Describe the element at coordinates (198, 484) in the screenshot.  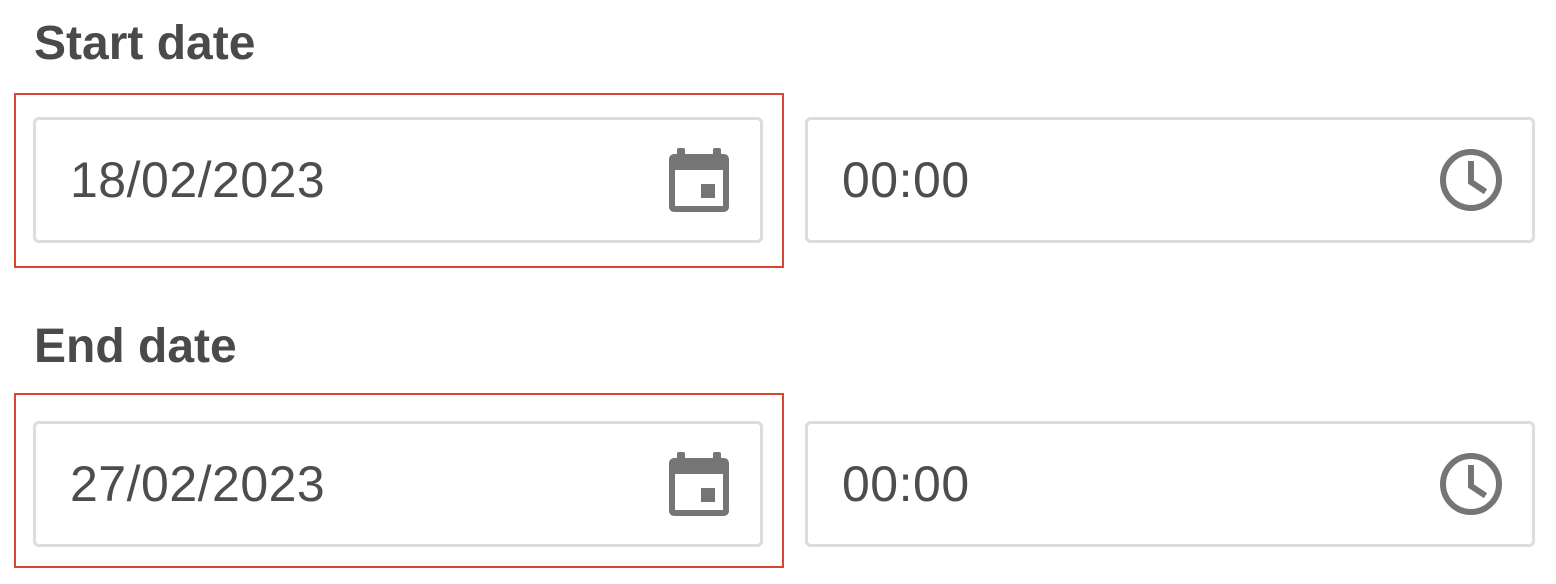
I see `end-date-value: 27/02/2023` at that location.